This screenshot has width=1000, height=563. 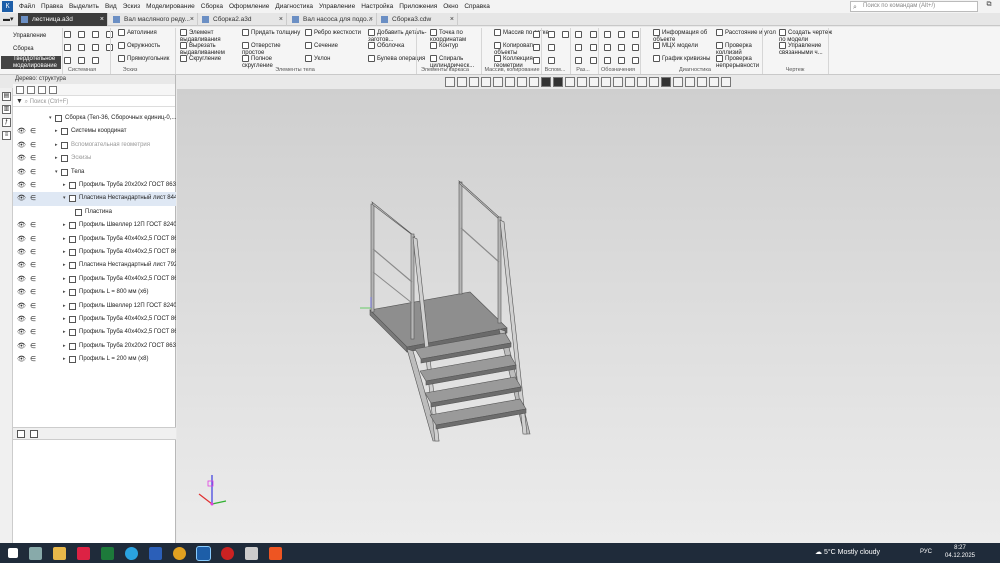 What do you see at coordinates (210, 36) in the screenshot?
I see `ribbon-command: Элемент выдавливания` at bounding box center [210, 36].